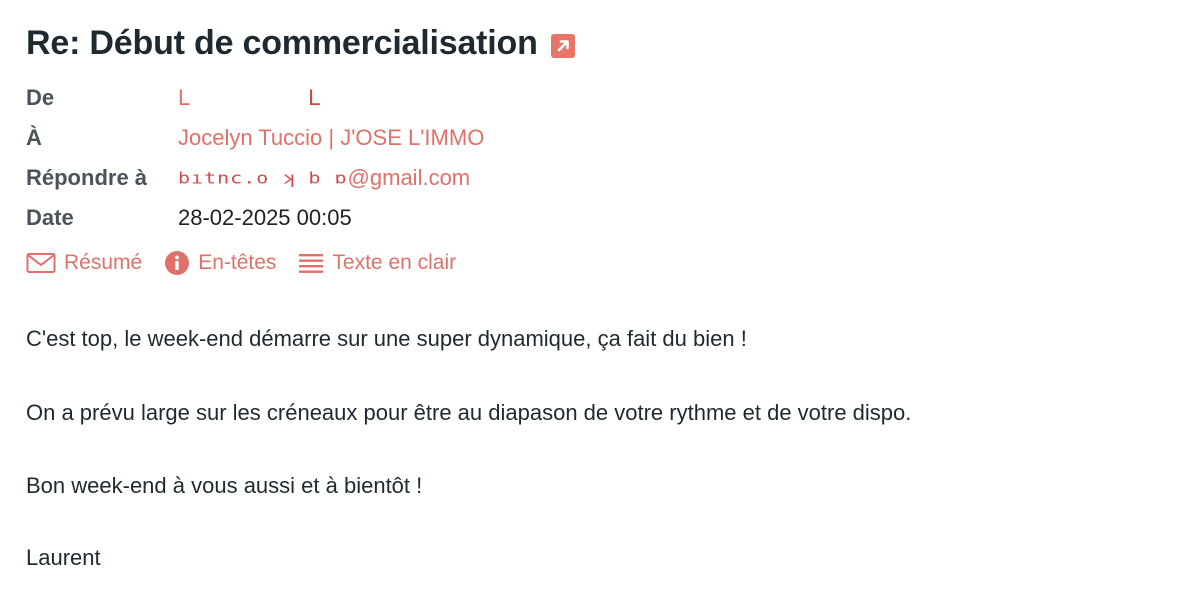 The width and height of the screenshot is (1200, 609). I want to click on info-icon, so click(177, 263).